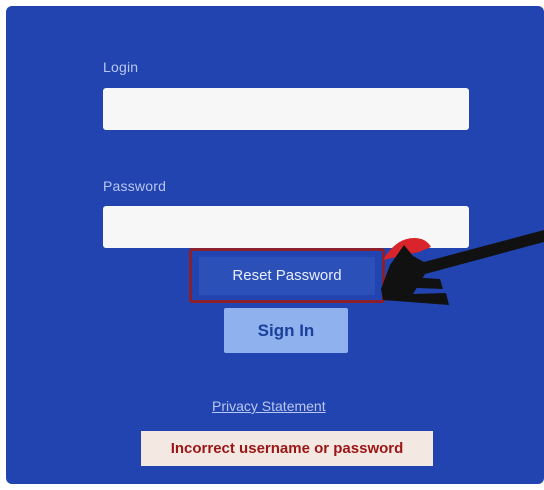 The width and height of the screenshot is (544, 490). I want to click on reset-password-highlight: Reset Password, so click(287, 275).